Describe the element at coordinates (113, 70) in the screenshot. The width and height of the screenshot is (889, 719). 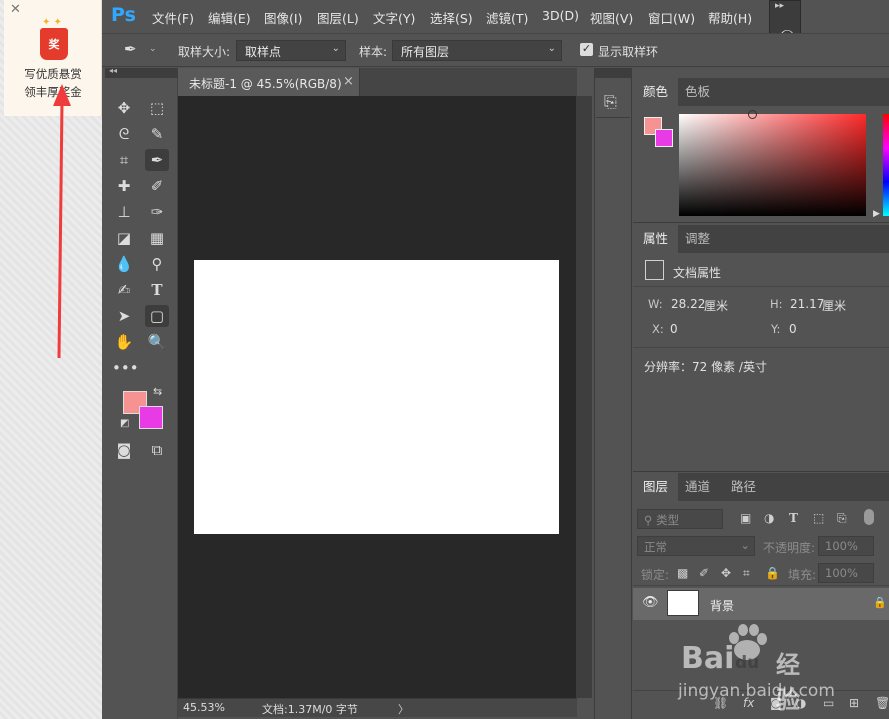
I see `collapse-icon: ◂◂` at that location.